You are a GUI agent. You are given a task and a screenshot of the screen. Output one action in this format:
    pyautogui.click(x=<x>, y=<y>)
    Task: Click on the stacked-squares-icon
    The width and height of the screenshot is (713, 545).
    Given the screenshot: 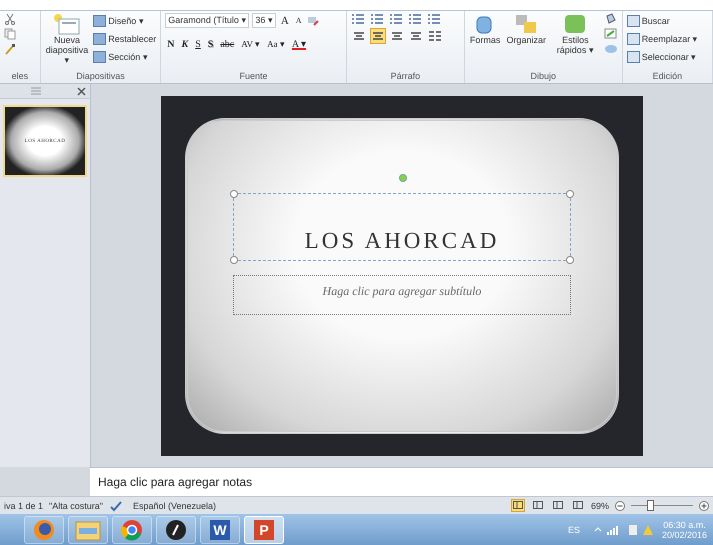 What is the action you would take?
    pyautogui.click(x=526, y=24)
    